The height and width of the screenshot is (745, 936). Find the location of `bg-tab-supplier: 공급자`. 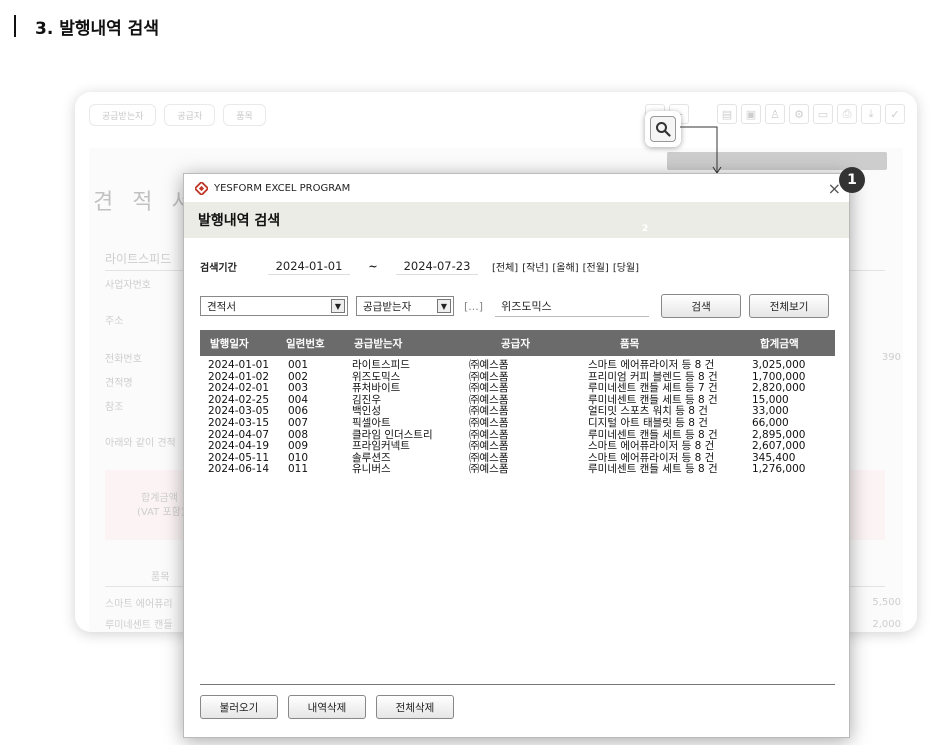

bg-tab-supplier: 공급자 is located at coordinates (190, 115).